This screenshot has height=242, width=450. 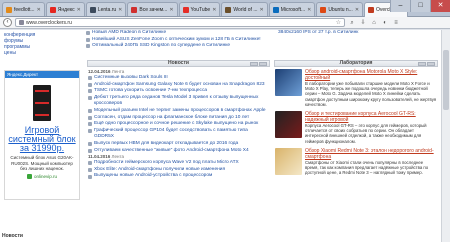 I want to click on tab-label: Lenta.ru, so click(x=107, y=9).